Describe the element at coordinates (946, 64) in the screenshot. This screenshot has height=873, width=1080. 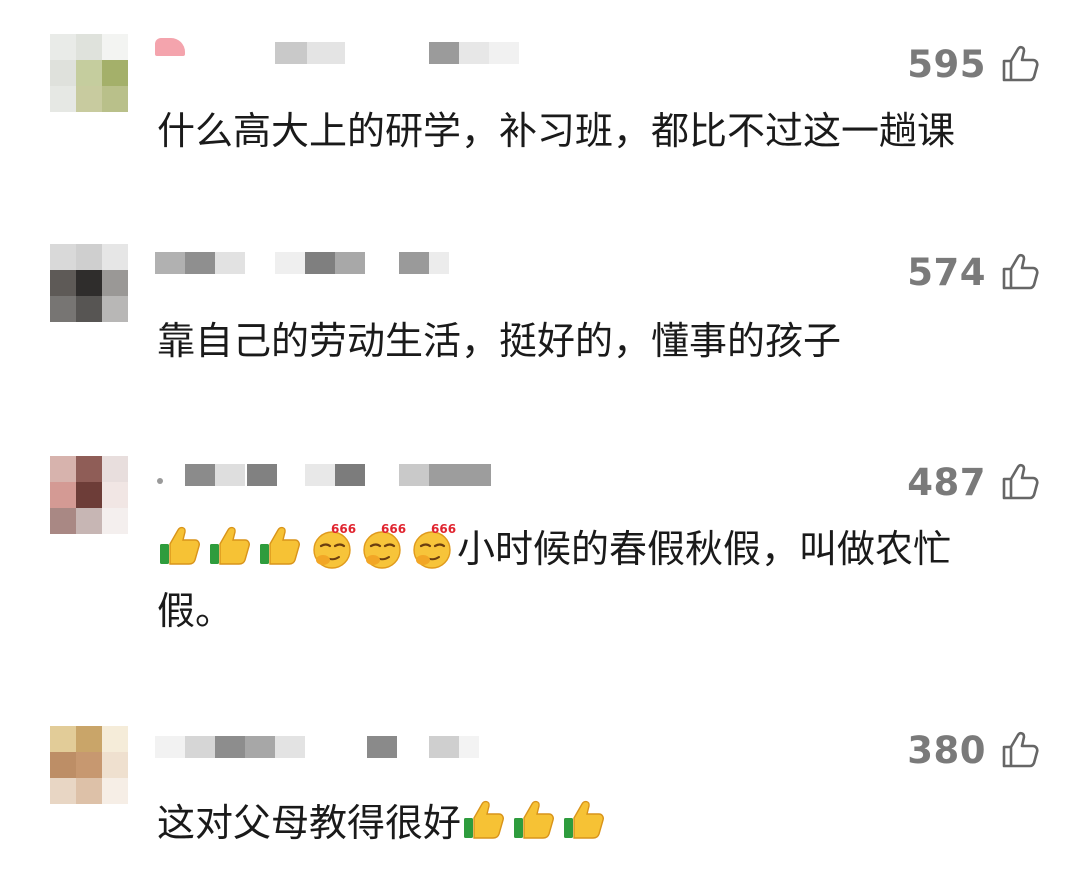
I see `like-count: 595` at that location.